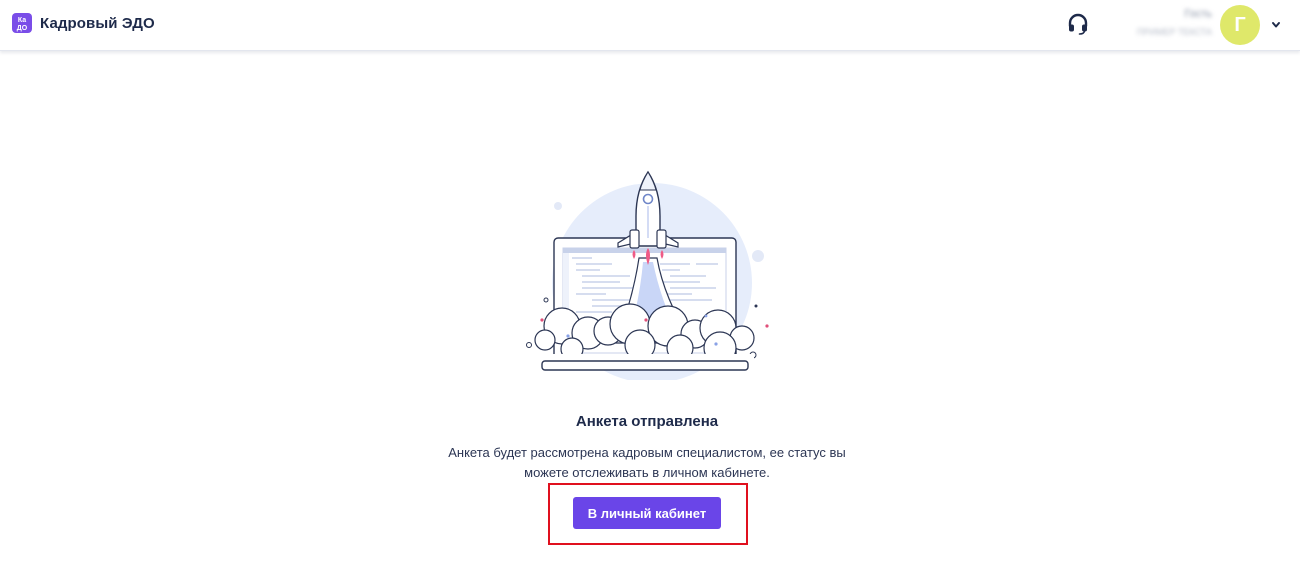  What do you see at coordinates (647, 275) in the screenshot?
I see `rocket-launch-illustration` at bounding box center [647, 275].